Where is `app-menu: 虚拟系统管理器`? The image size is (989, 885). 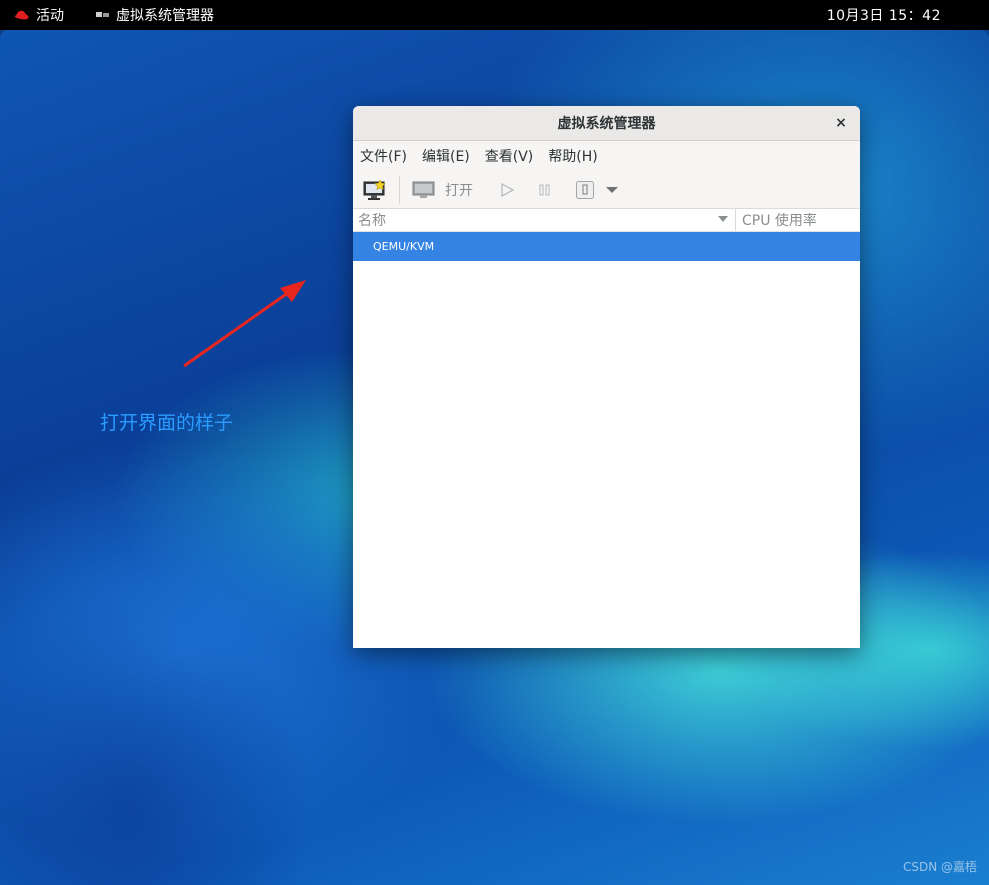 app-menu: 虚拟系统管理器 is located at coordinates (155, 15).